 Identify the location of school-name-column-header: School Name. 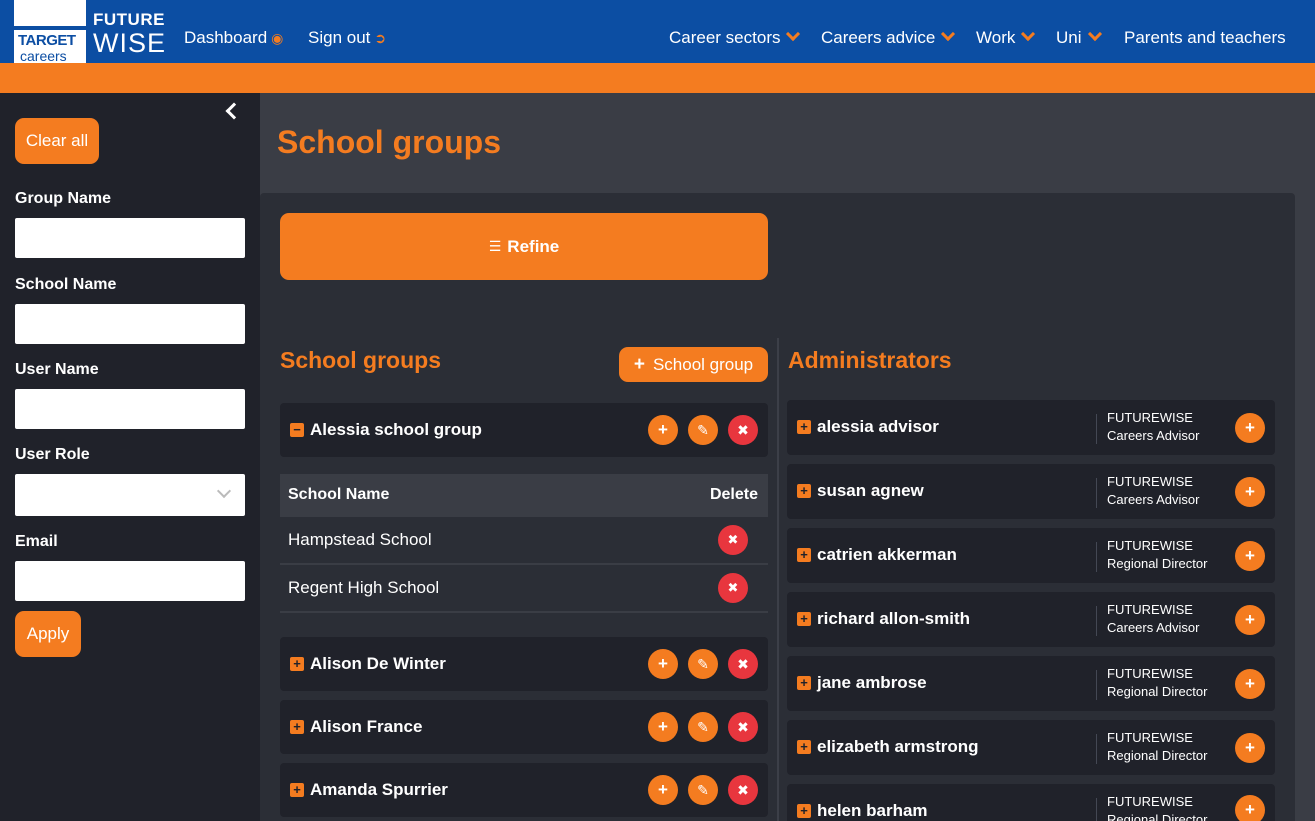
(339, 494).